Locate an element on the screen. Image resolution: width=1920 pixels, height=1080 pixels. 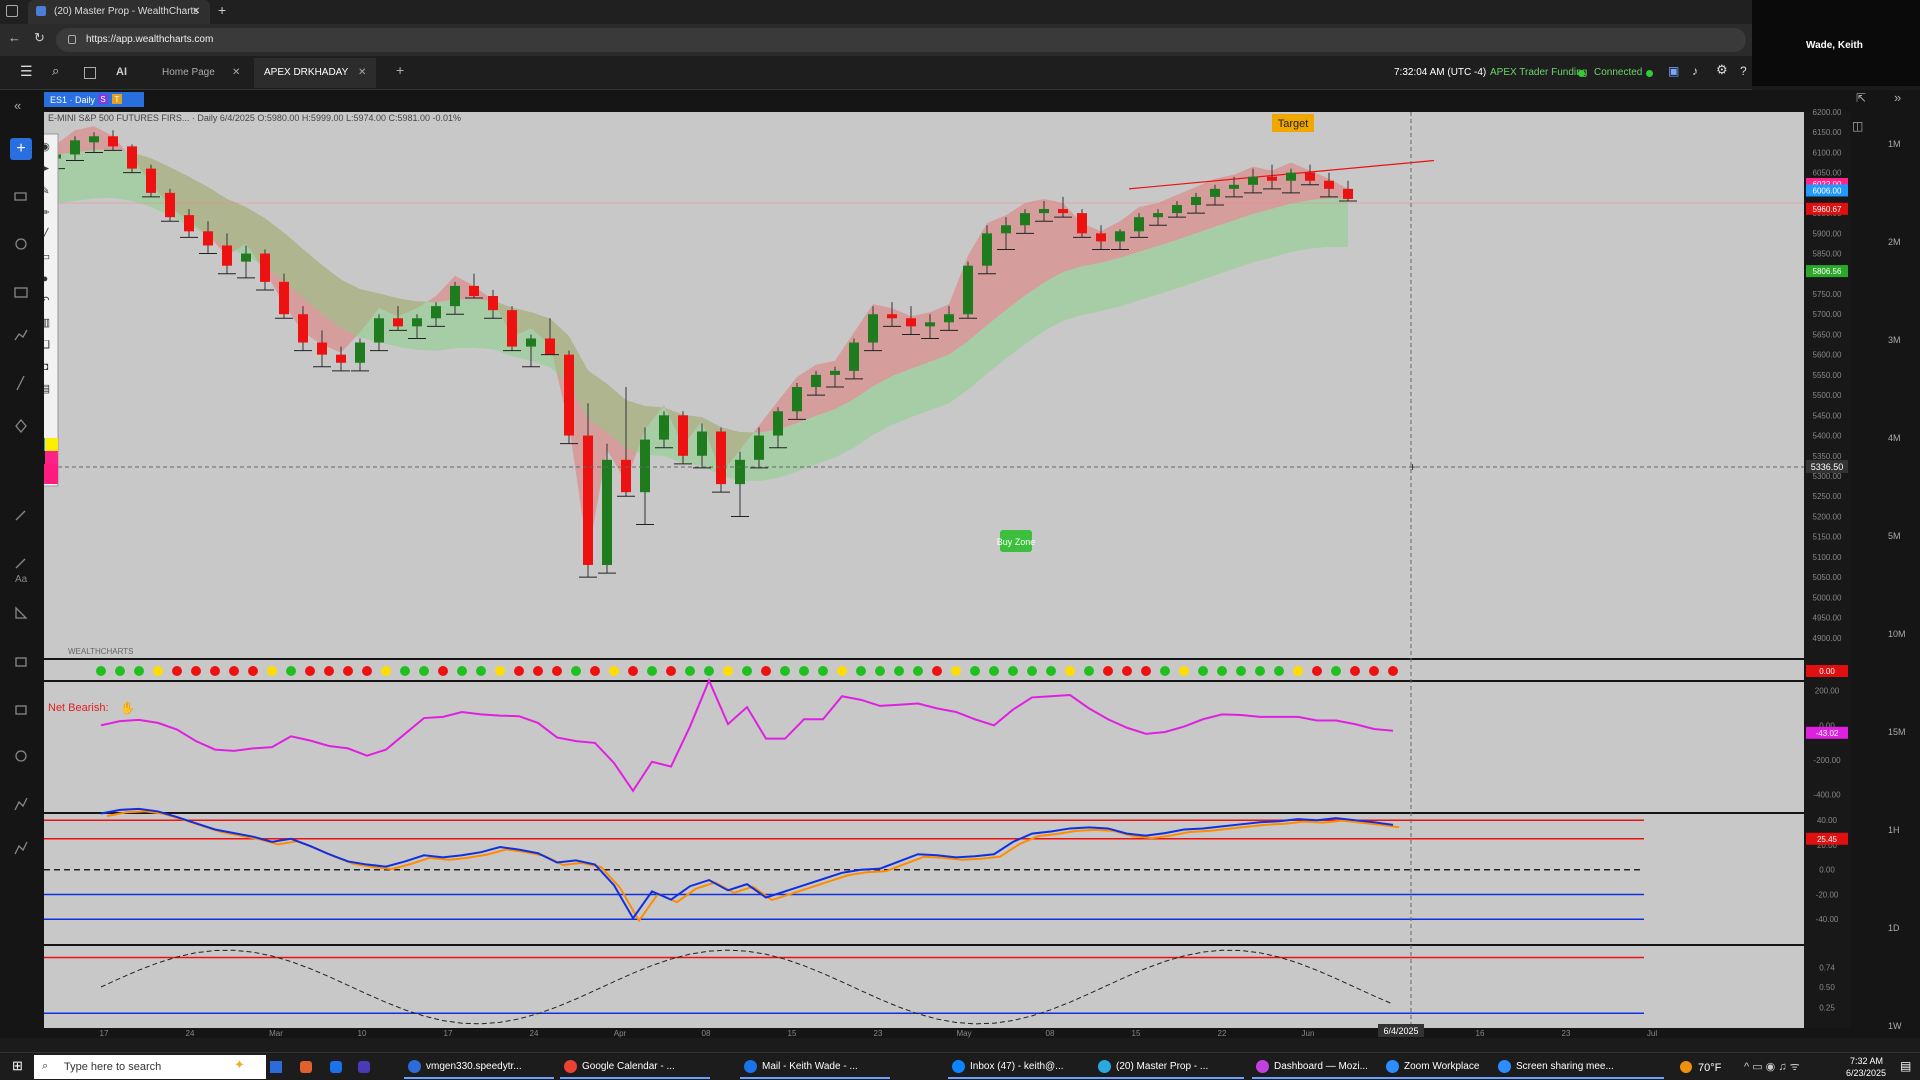
tab-home-close-icon: ✕ is located at coordinates (236, 73).